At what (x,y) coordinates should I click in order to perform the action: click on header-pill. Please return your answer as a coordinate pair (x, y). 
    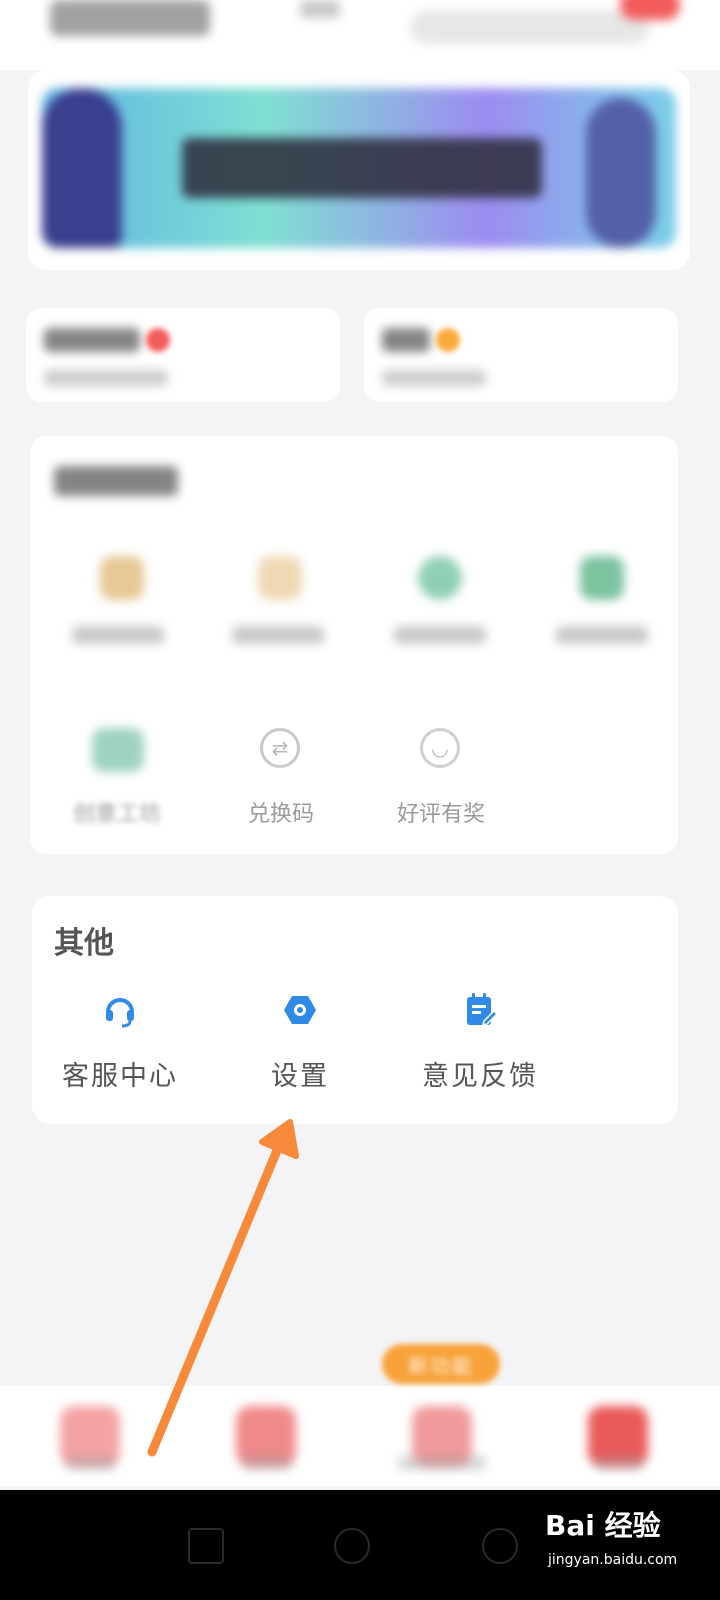
    Looking at the image, I should click on (530, 27).